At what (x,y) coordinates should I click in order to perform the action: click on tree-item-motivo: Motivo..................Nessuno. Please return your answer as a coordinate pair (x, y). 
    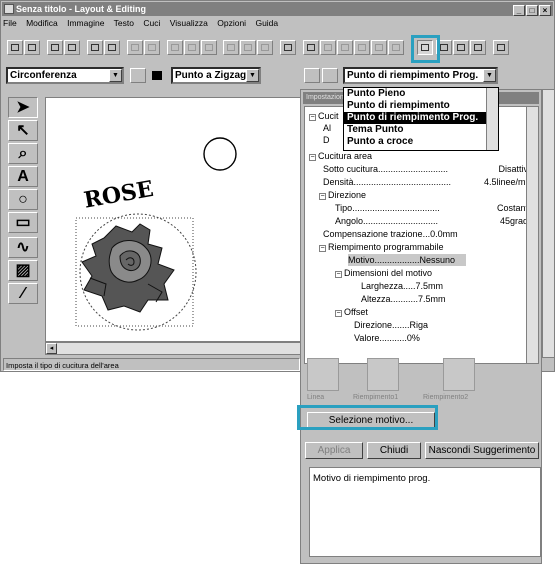
    Looking at the image, I should click on (407, 260).